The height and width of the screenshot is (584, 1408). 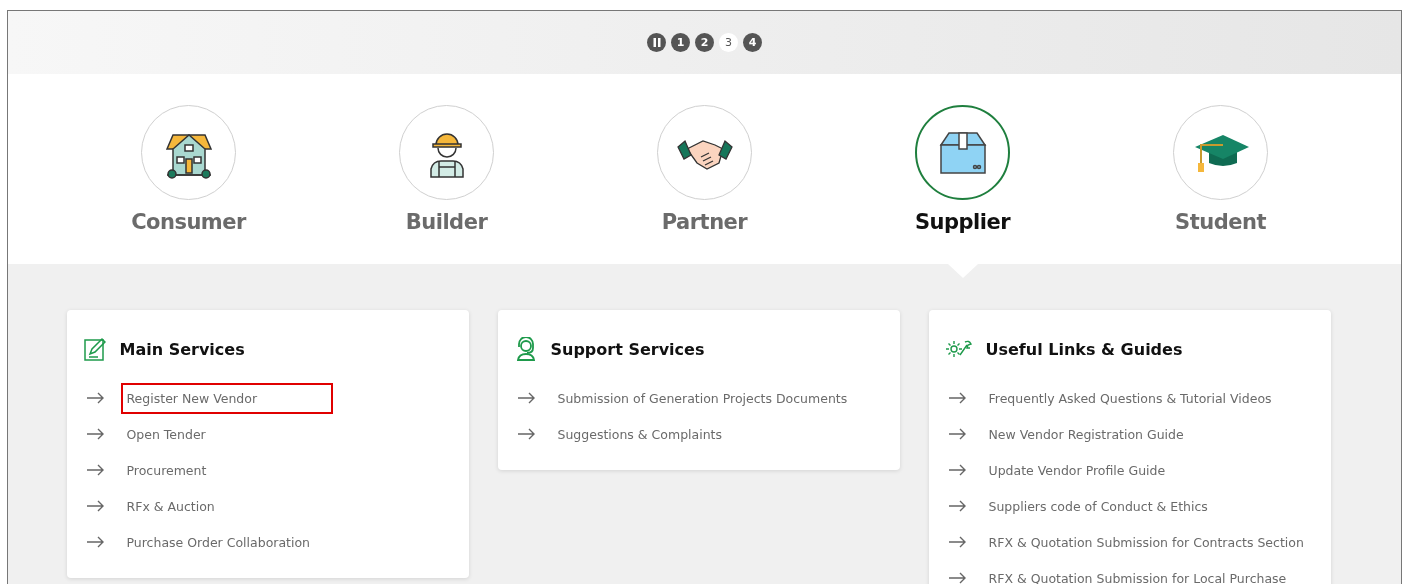 What do you see at coordinates (182, 349) in the screenshot?
I see `card-title: Main Services` at bounding box center [182, 349].